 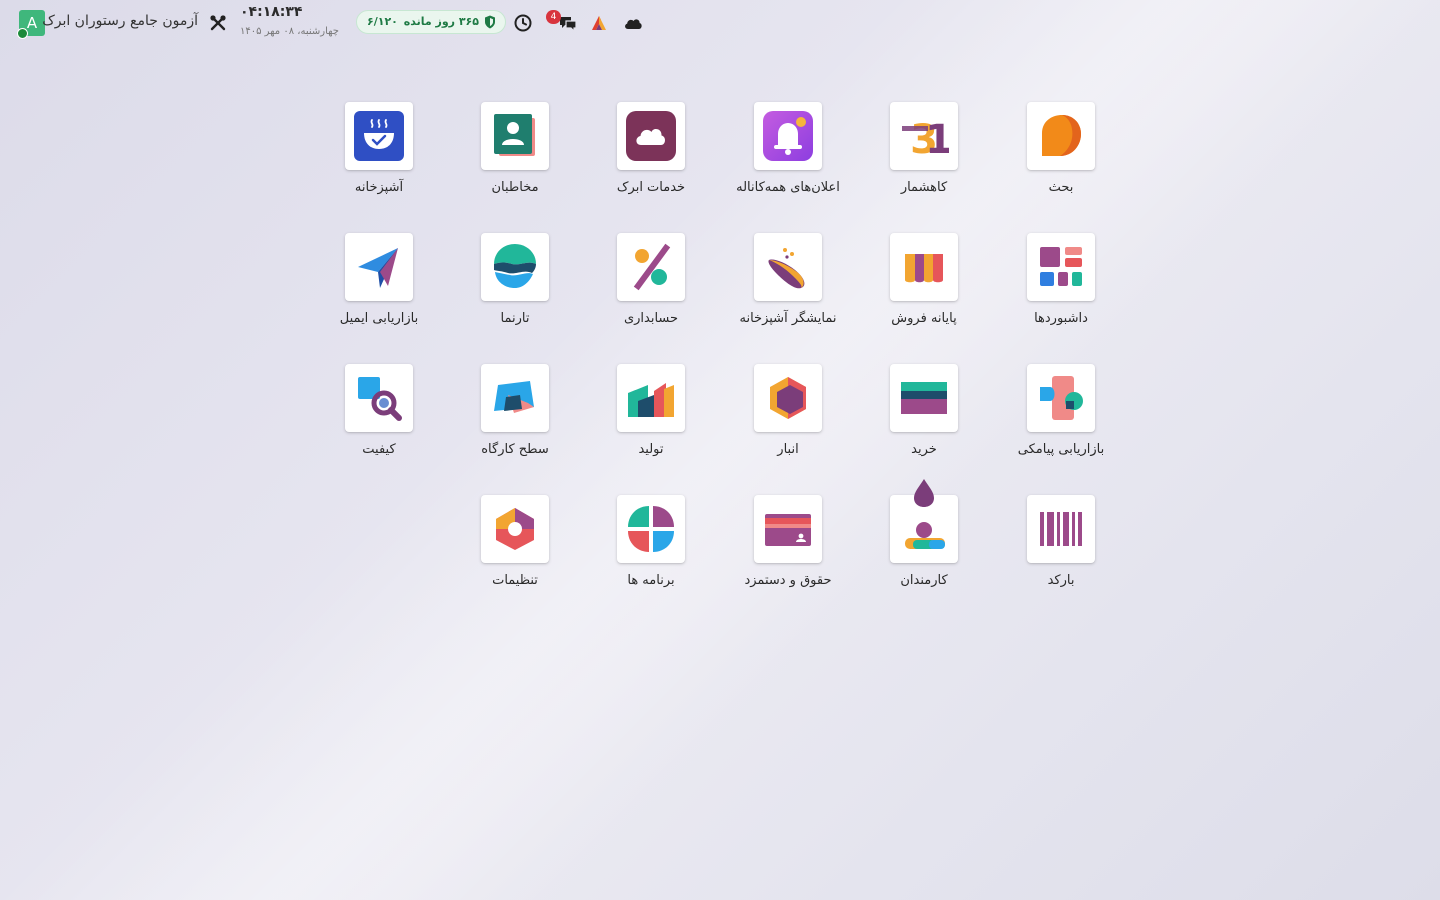 What do you see at coordinates (924, 187) in the screenshot?
I see `app-label: کاهشمار` at bounding box center [924, 187].